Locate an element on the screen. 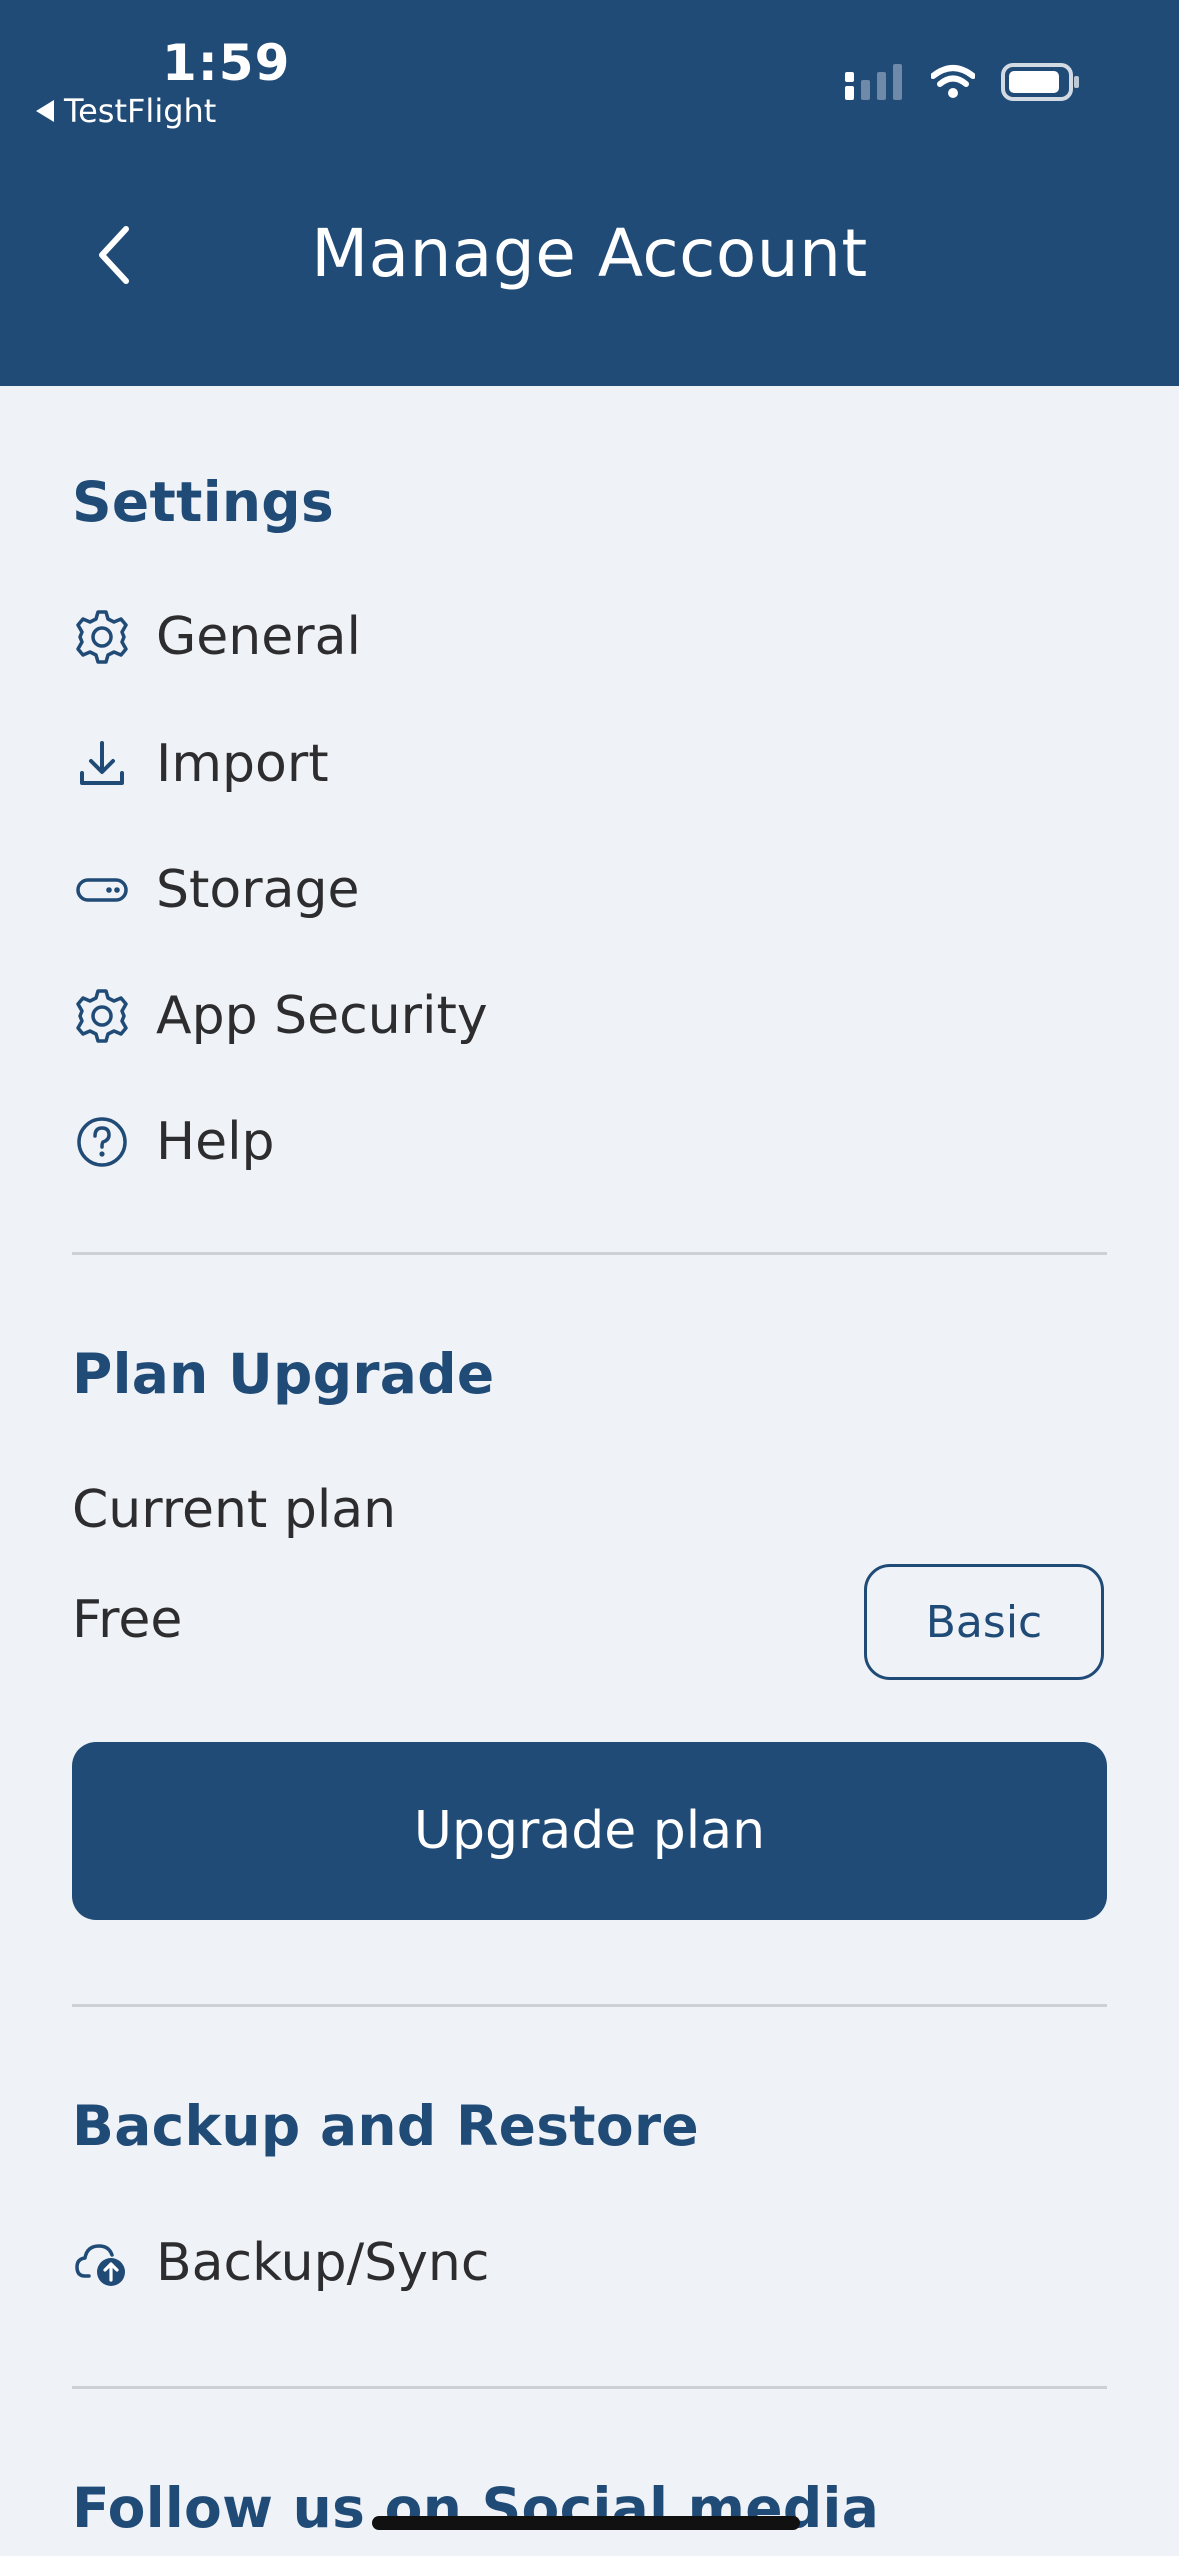 This screenshot has height=2556, width=1179. status-icons is located at coordinates (963, 82).